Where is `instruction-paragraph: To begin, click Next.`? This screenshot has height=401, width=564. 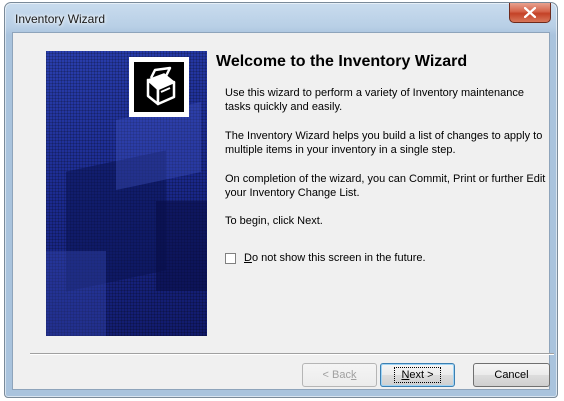
instruction-paragraph: To begin, click Next. is located at coordinates (274, 221).